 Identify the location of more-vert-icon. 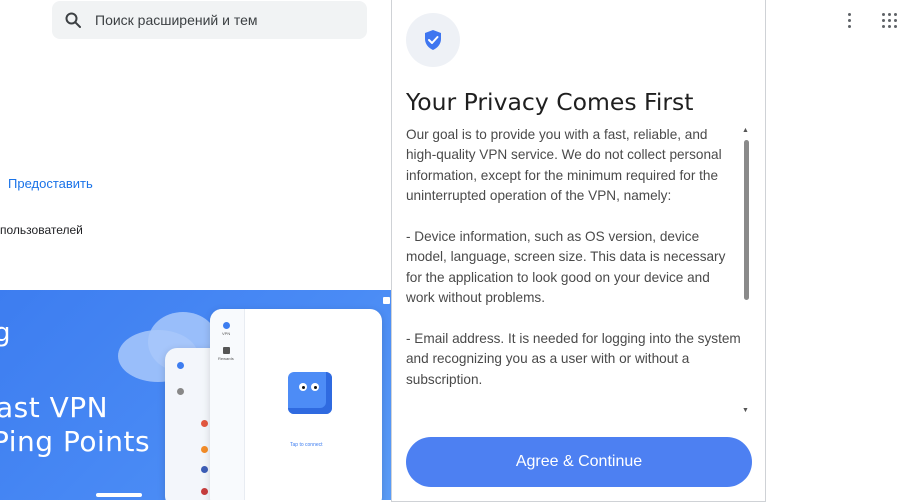
(850, 21).